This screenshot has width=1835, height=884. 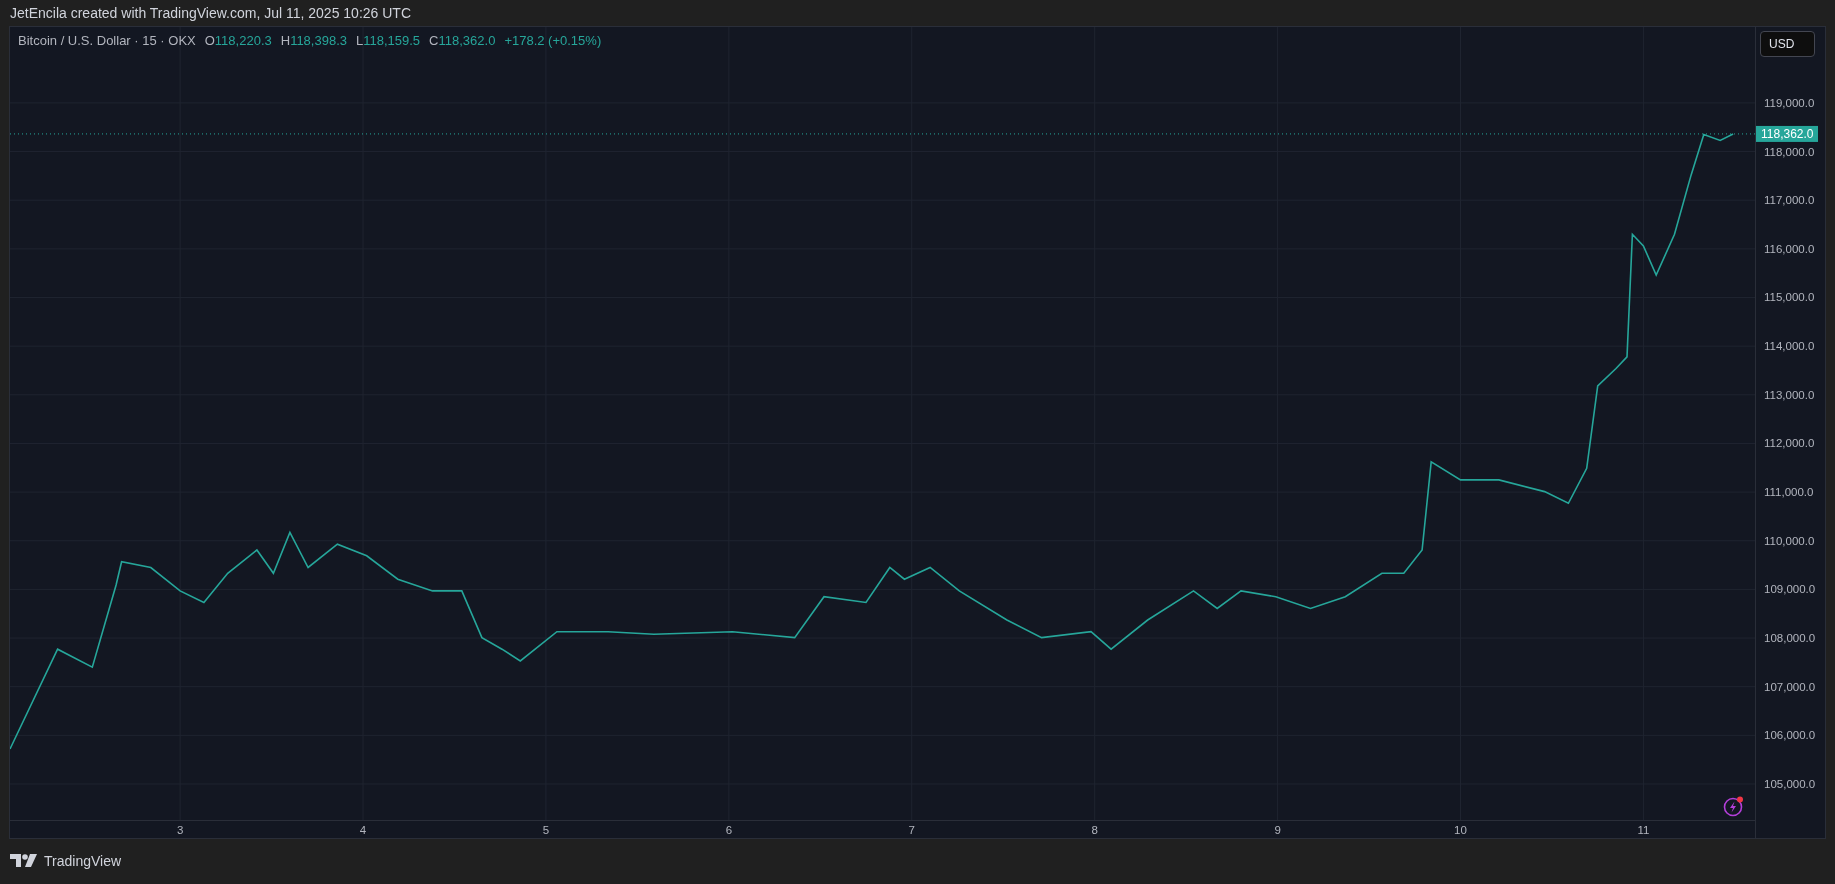 I want to click on price-label: 105,000.0, so click(x=1790, y=784).